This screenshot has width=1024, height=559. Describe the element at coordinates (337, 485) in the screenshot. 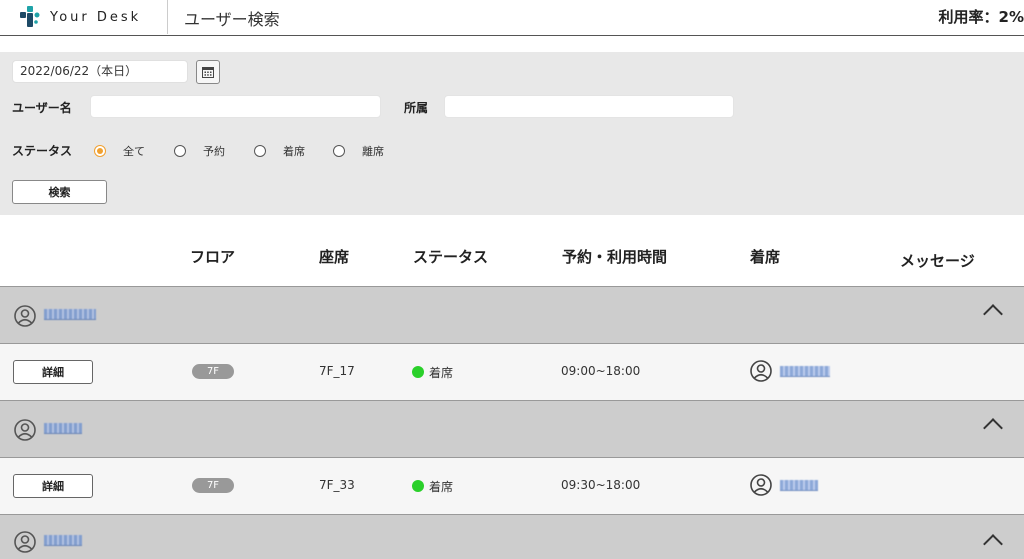

I see `seat-cell: 7F_33` at that location.